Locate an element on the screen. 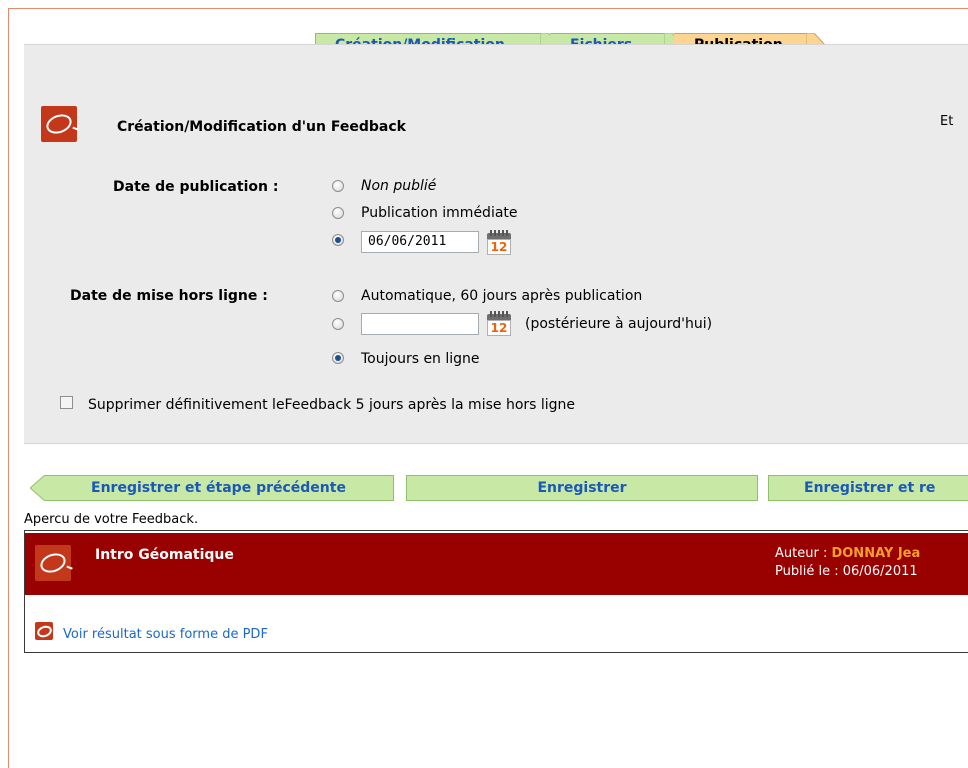 The width and height of the screenshot is (968, 768). automatique-label: Automatique, 60 jours après publication is located at coordinates (502, 296).